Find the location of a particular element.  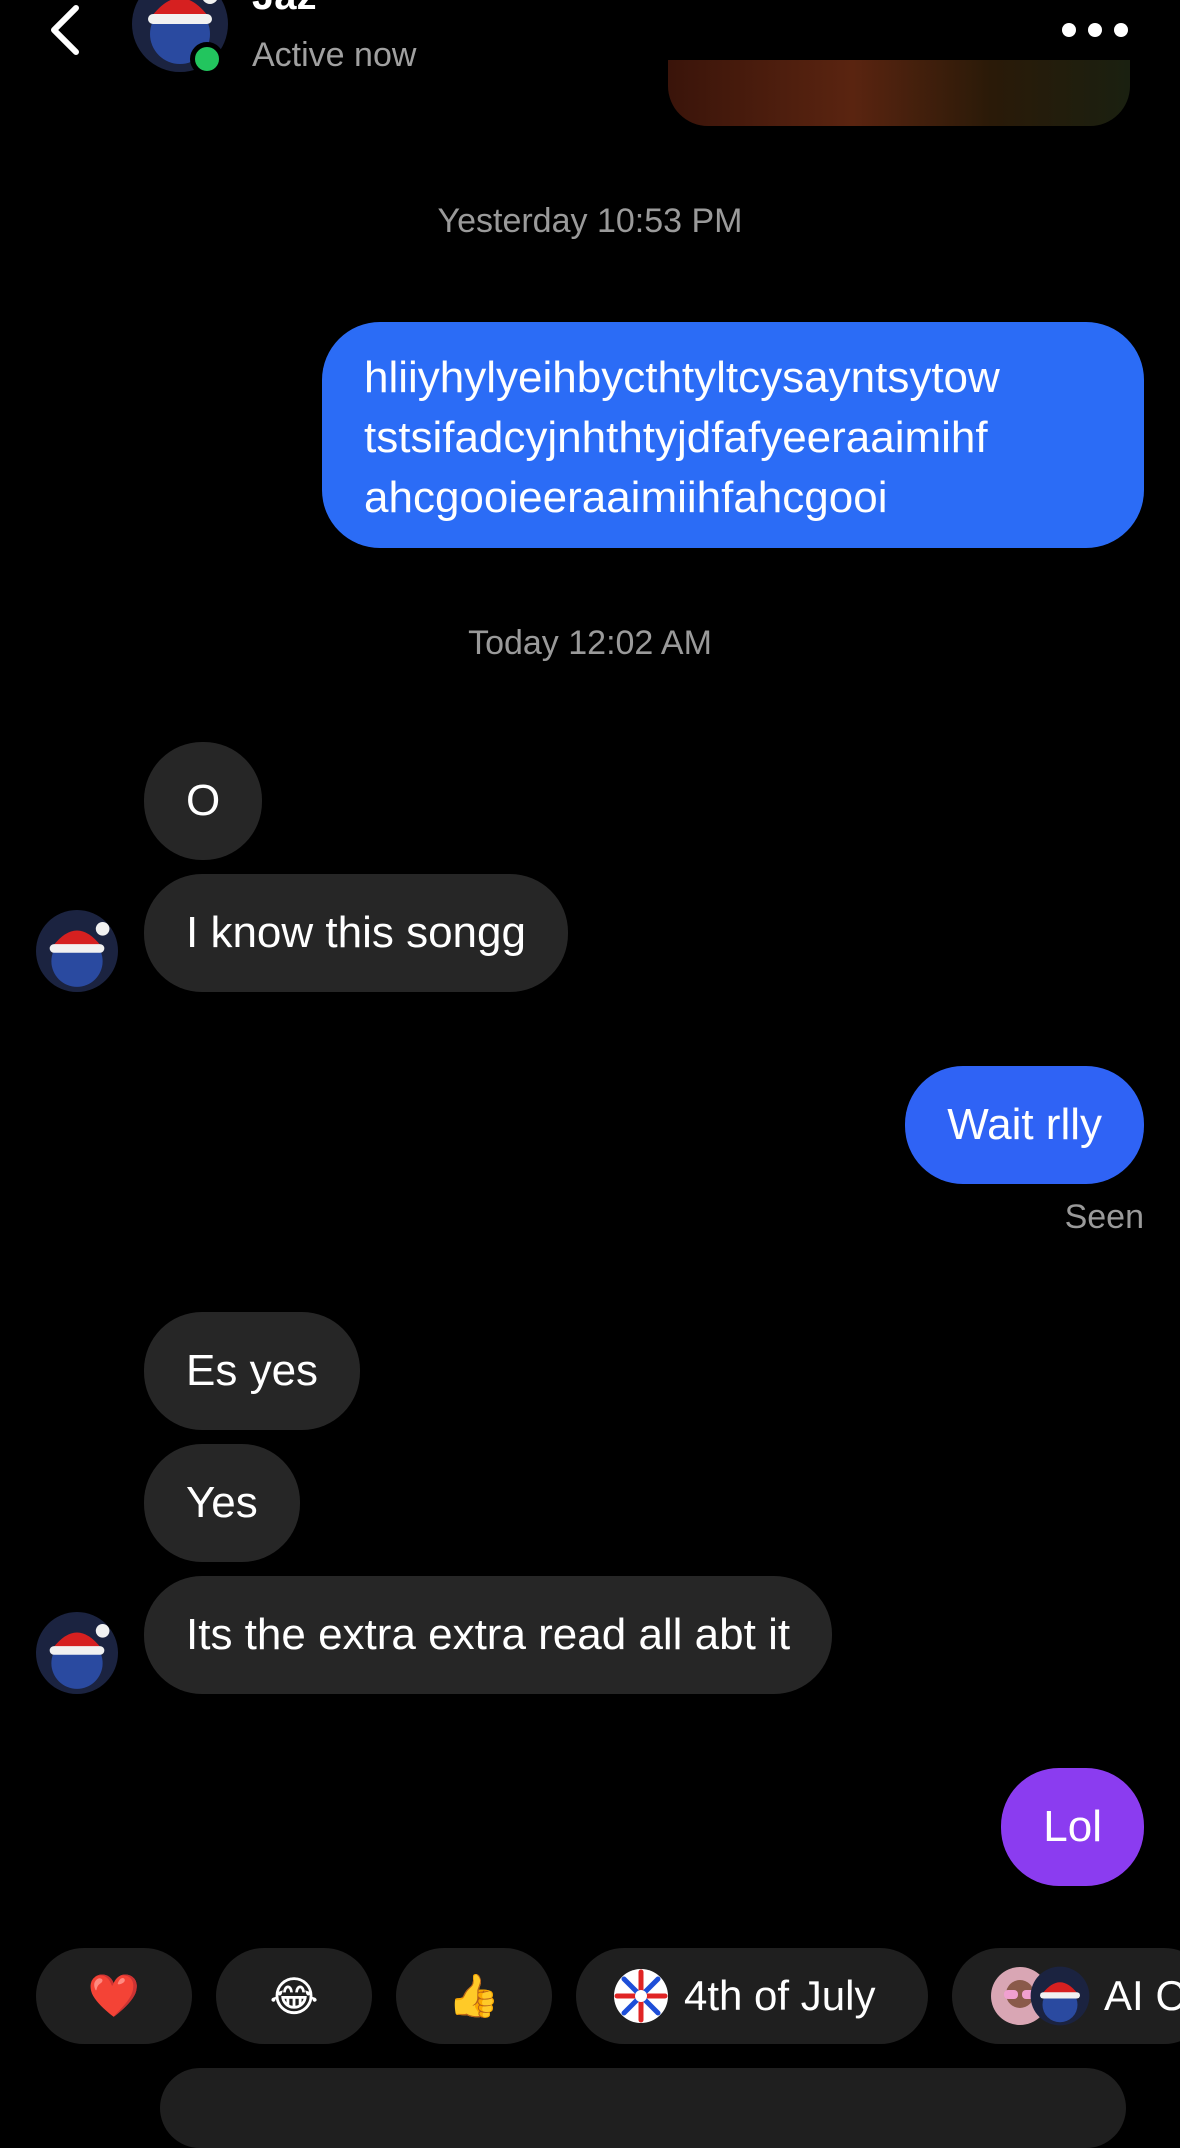

online-status-dot is located at coordinates (207, 59).